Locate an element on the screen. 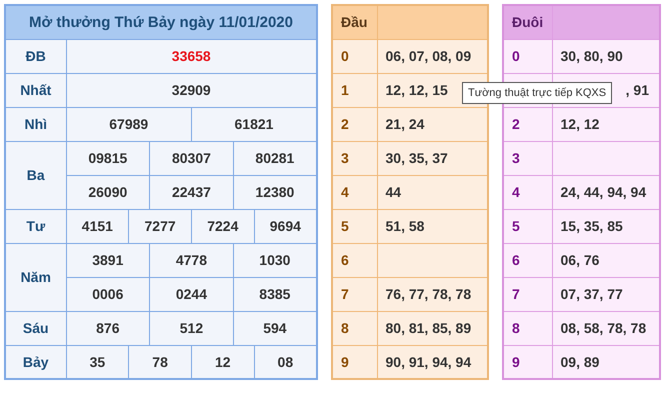 The image size is (666, 406). number-cell: 0006 is located at coordinates (108, 294).